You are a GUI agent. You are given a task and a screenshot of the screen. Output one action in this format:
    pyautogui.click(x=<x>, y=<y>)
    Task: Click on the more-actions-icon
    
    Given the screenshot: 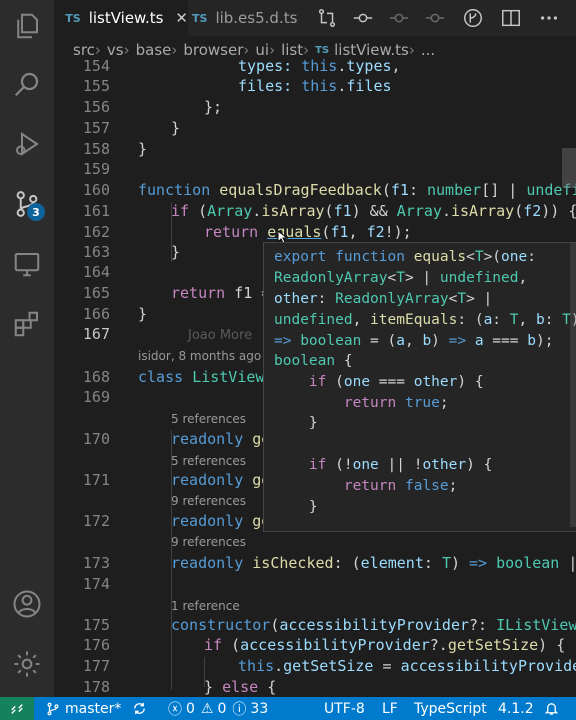 What is the action you would take?
    pyautogui.click(x=549, y=18)
    